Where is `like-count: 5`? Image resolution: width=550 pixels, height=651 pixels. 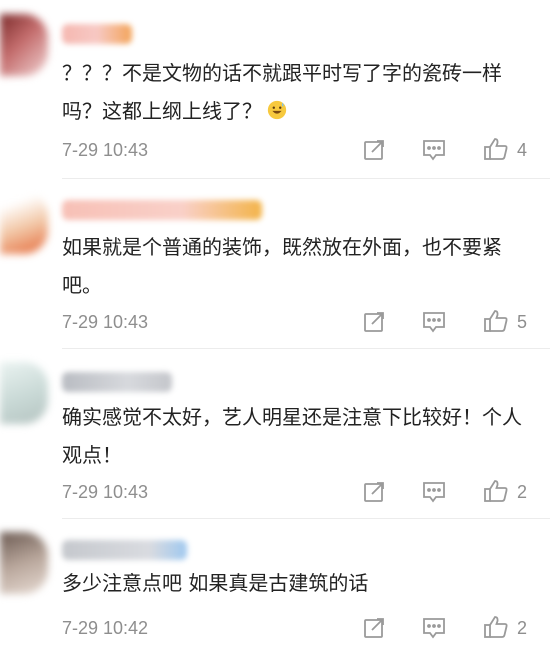 like-count: 5 is located at coordinates (522, 322).